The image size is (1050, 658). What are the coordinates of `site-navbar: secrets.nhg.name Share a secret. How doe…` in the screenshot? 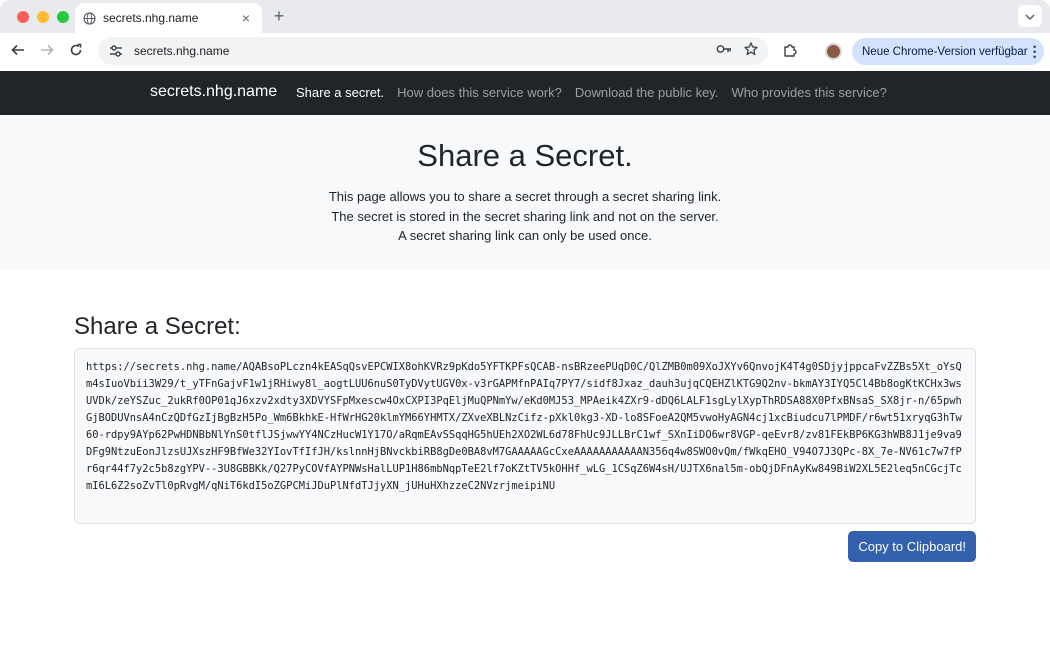 It's located at (525, 93).